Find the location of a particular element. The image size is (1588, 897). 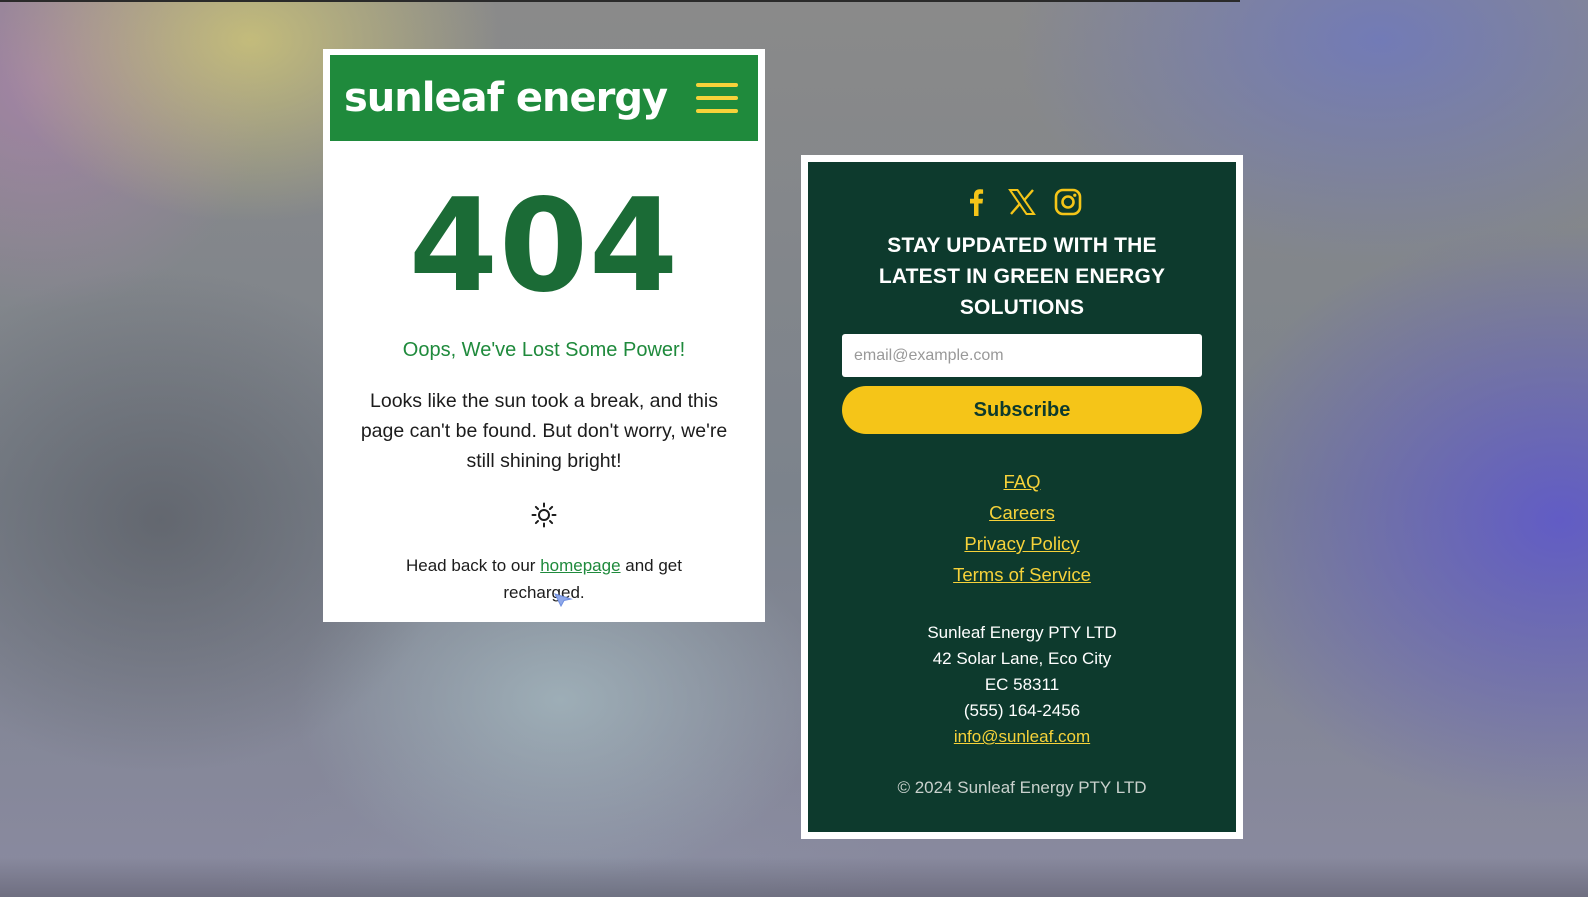

x-icon is located at coordinates (1022, 202).